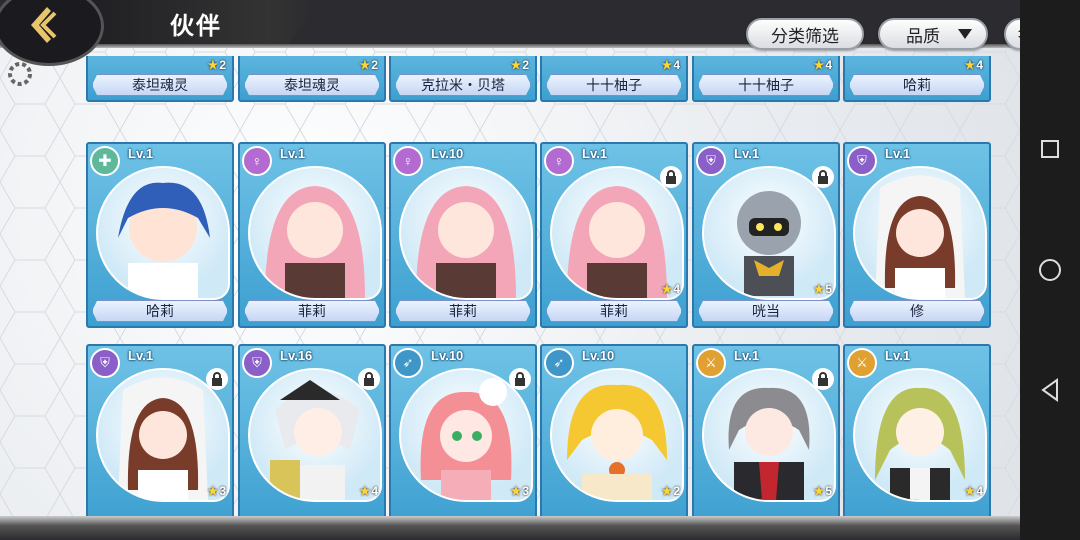 The image size is (1080, 540). I want to click on level-label: Lv.16, so click(296, 355).